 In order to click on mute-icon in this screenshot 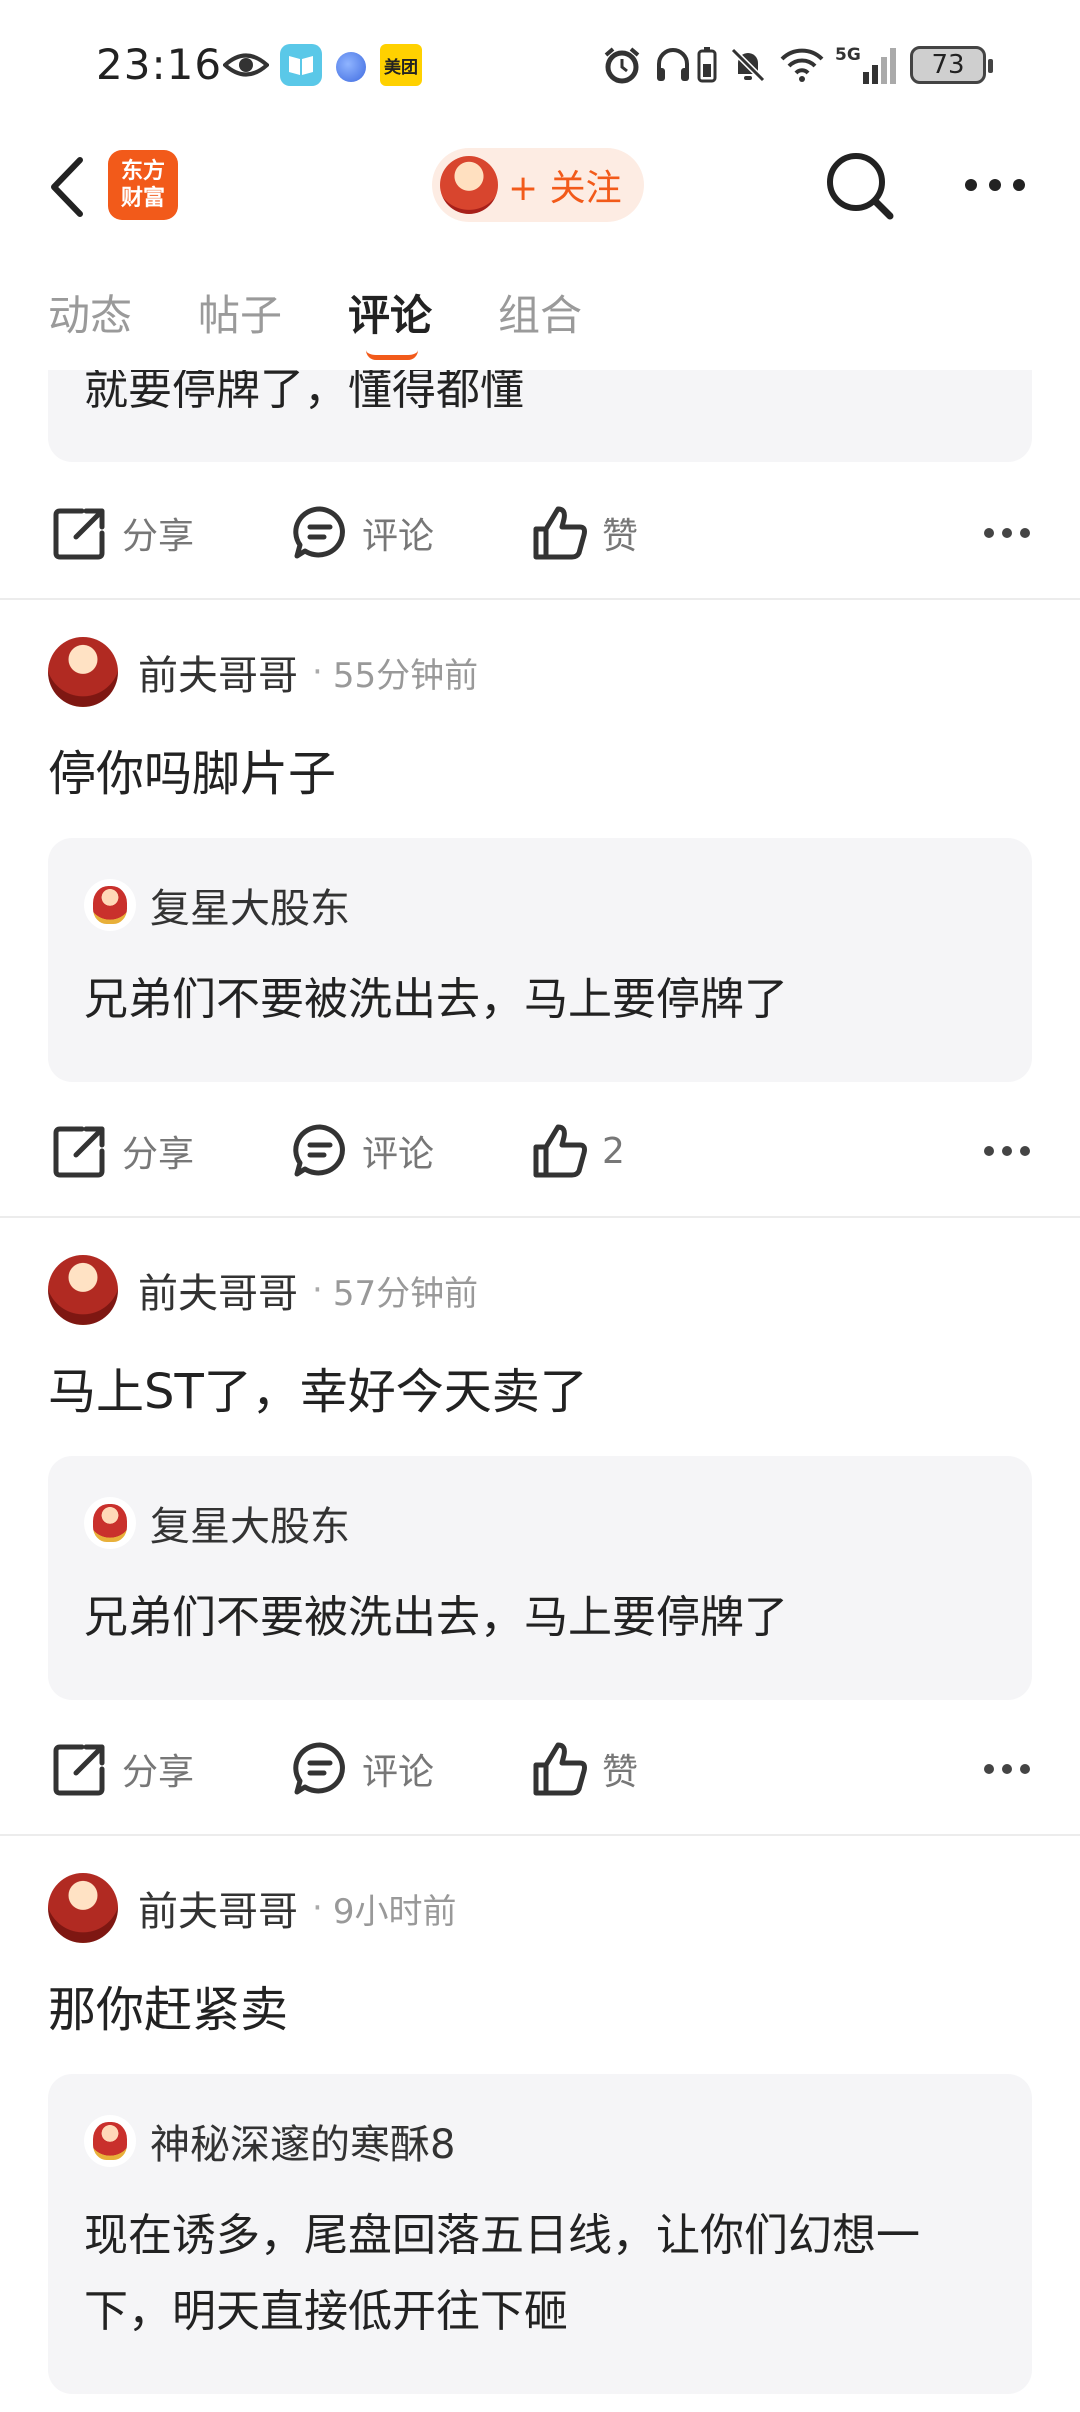, I will do `click(748, 65)`.